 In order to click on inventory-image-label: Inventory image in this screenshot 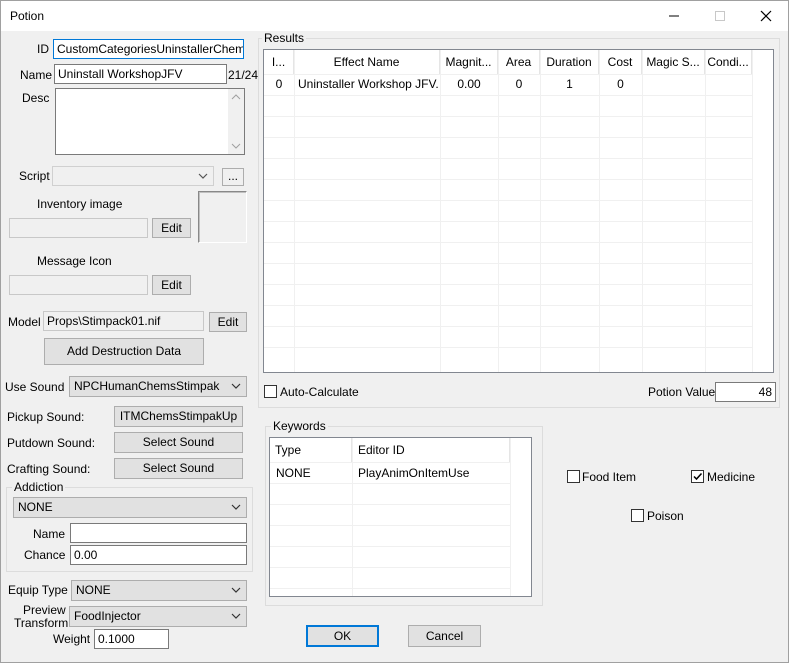, I will do `click(80, 204)`.